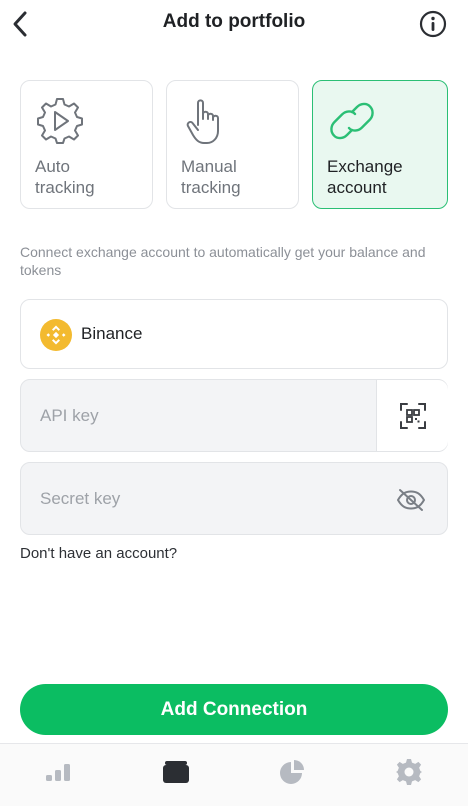  What do you see at coordinates (234, 709) in the screenshot?
I see `add-connection-button: Add Connection` at bounding box center [234, 709].